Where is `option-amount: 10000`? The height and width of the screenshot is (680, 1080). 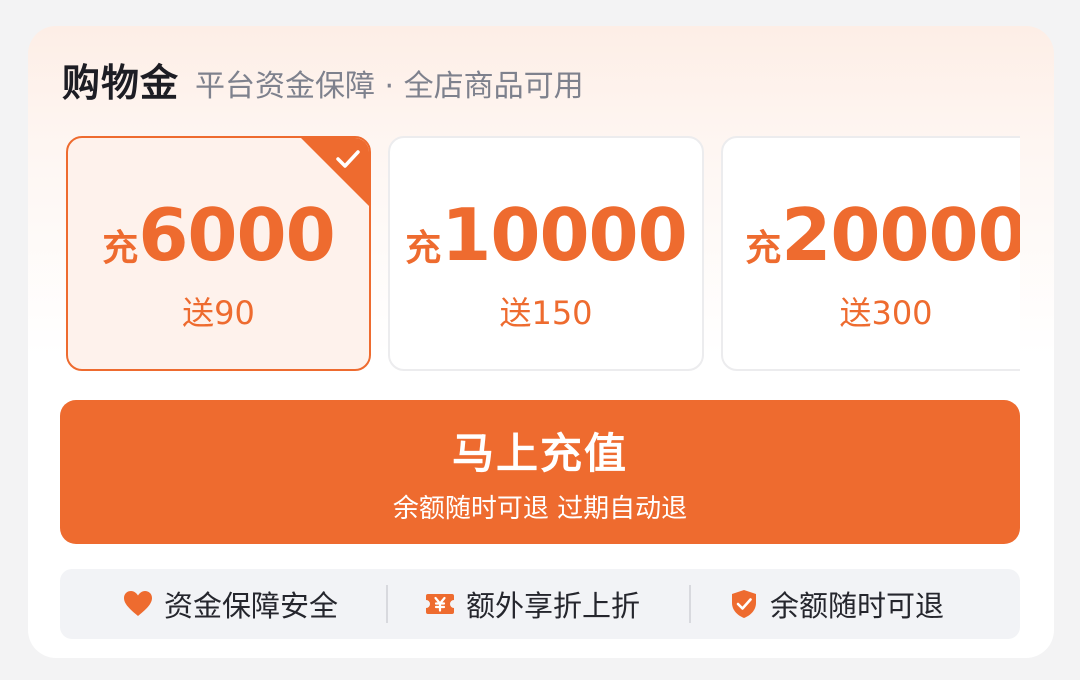 option-amount: 10000 is located at coordinates (564, 235).